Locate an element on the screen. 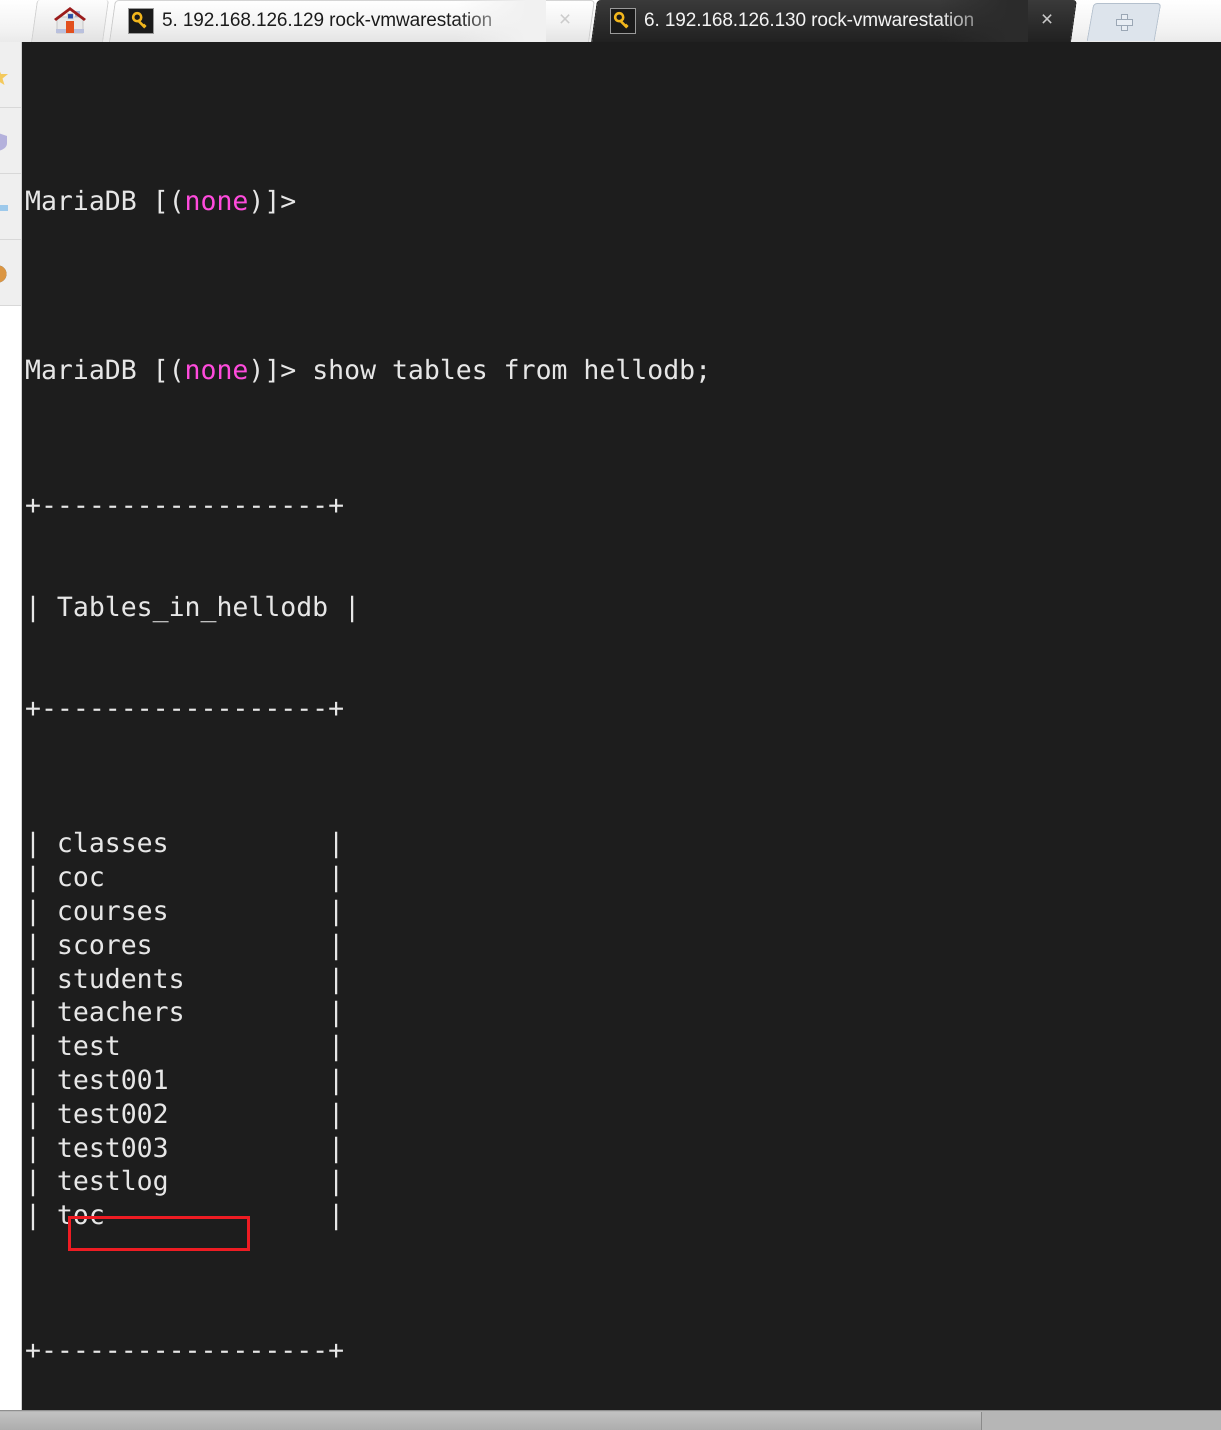 The width and height of the screenshot is (1221, 1430). arrow-icon is located at coordinates (4, 208).